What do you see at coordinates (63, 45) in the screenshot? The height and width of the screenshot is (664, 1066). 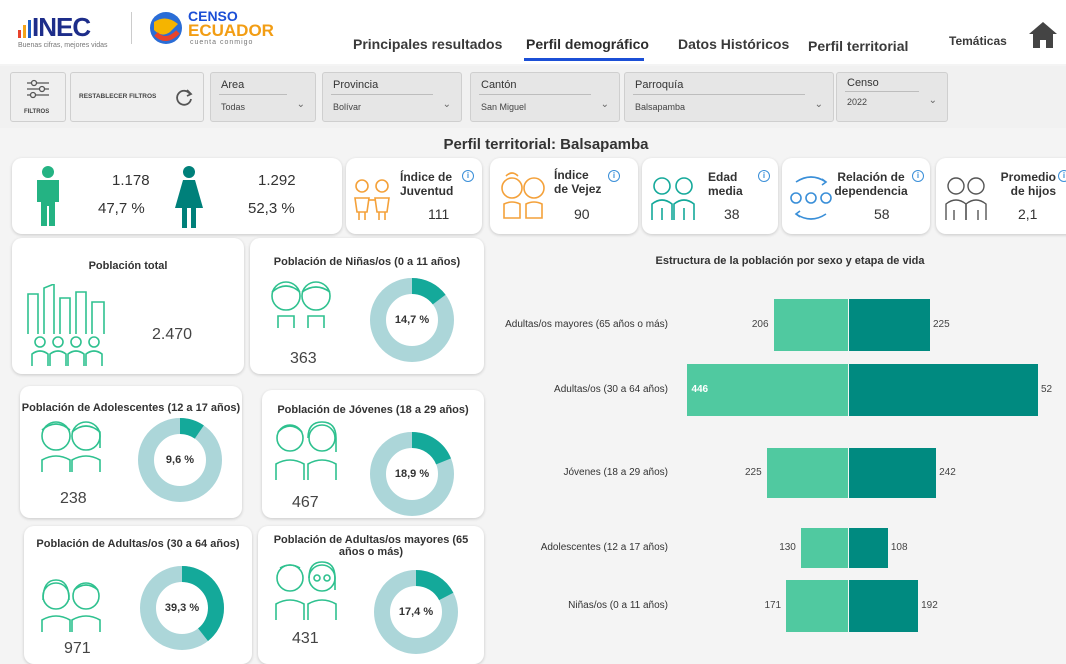 I see `inec-tagline: Buenas cifras, mejores vidas` at bounding box center [63, 45].